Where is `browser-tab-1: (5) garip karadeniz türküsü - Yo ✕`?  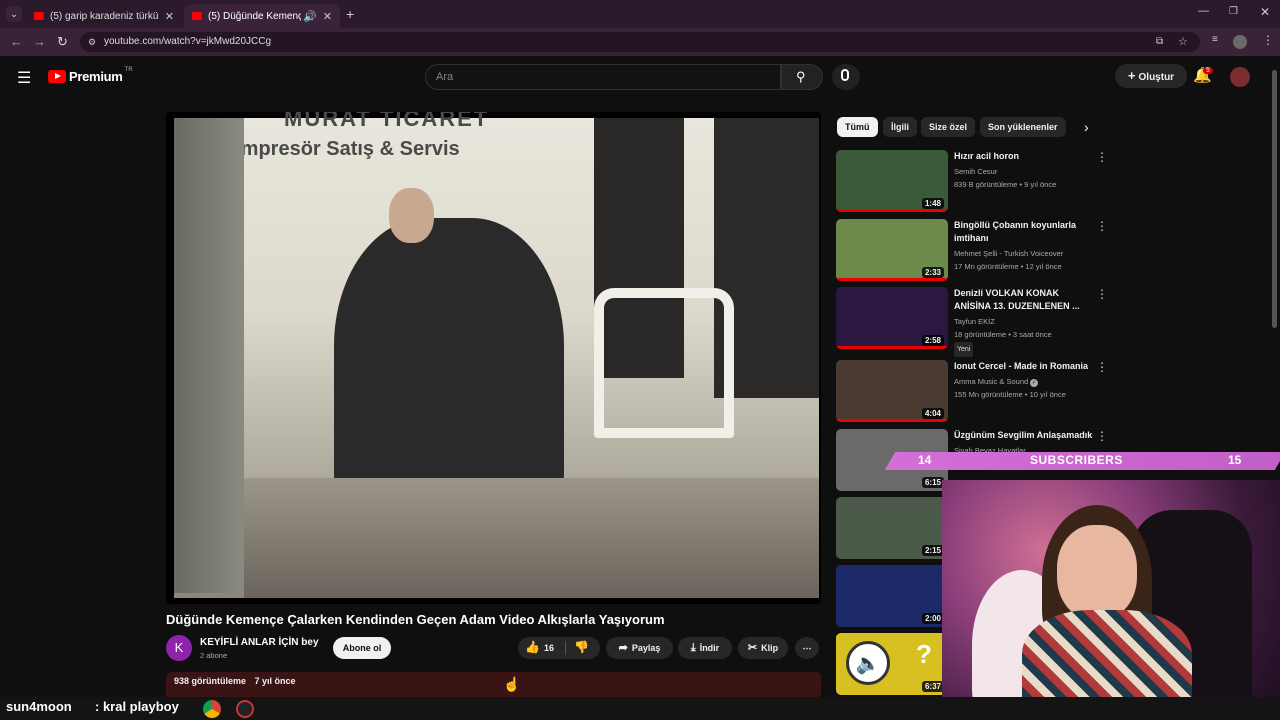 browser-tab-1: (5) garip karadeniz türküsü - Yo ✕ is located at coordinates (104, 16).